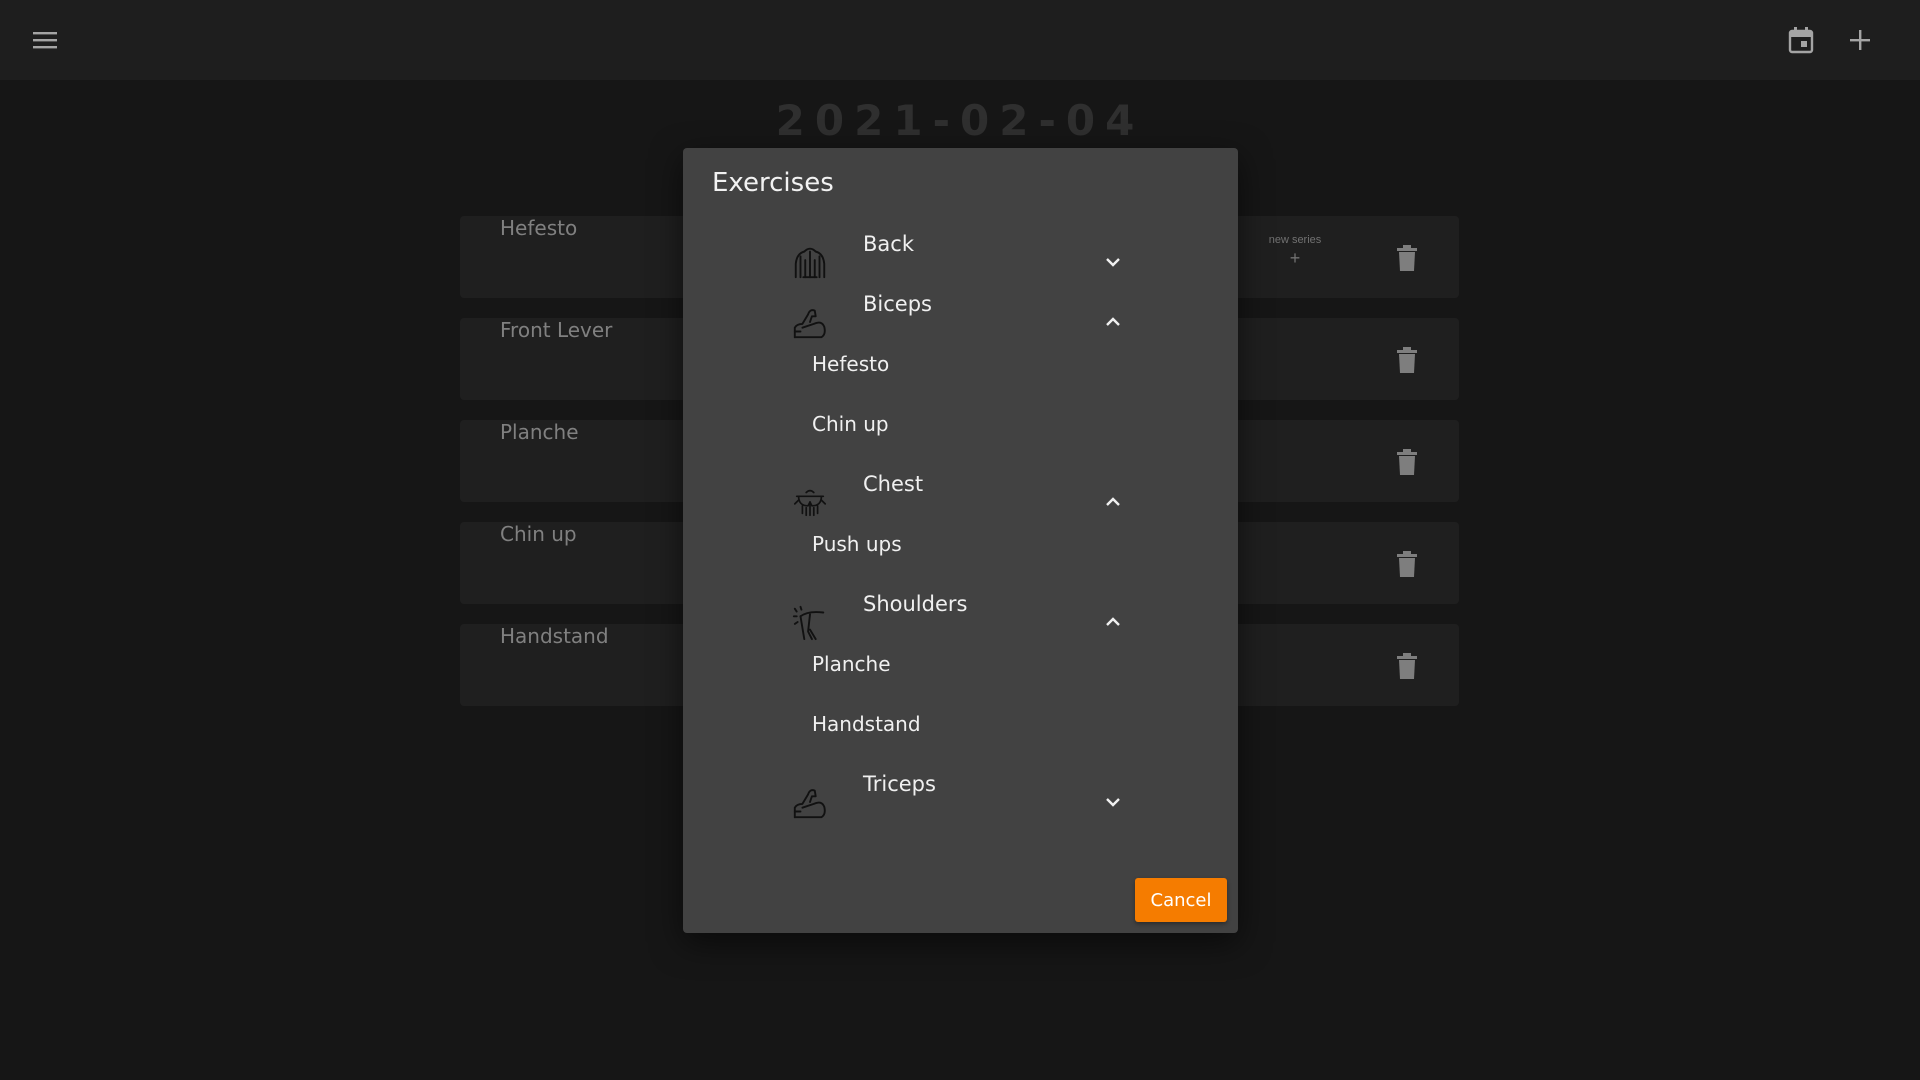 Image resolution: width=1920 pixels, height=1080 pixels. What do you see at coordinates (866, 724) in the screenshot?
I see `exercise-label: Handstand` at bounding box center [866, 724].